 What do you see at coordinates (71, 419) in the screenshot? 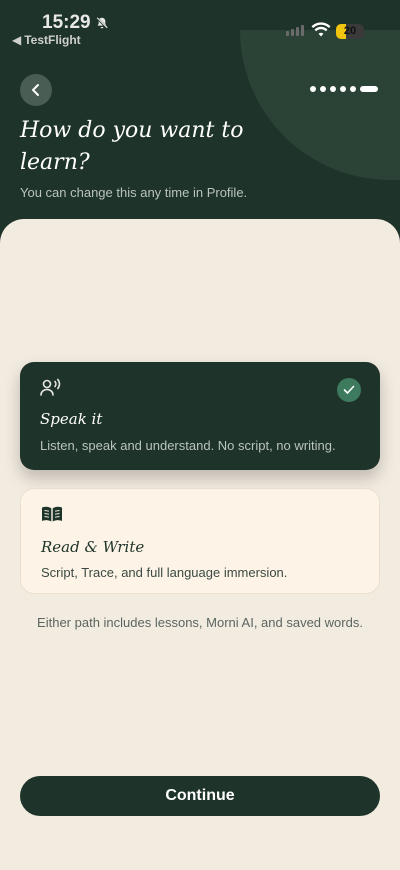
I see `option-title: Speak it` at bounding box center [71, 419].